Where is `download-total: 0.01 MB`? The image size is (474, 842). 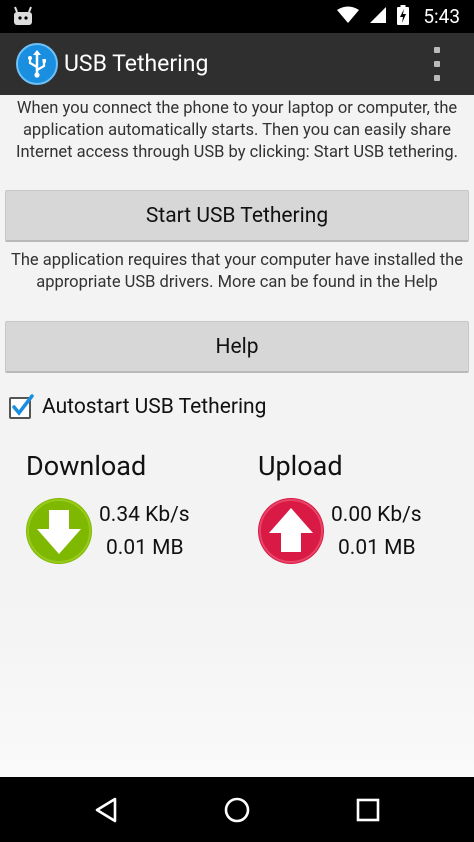 download-total: 0.01 MB is located at coordinates (145, 548).